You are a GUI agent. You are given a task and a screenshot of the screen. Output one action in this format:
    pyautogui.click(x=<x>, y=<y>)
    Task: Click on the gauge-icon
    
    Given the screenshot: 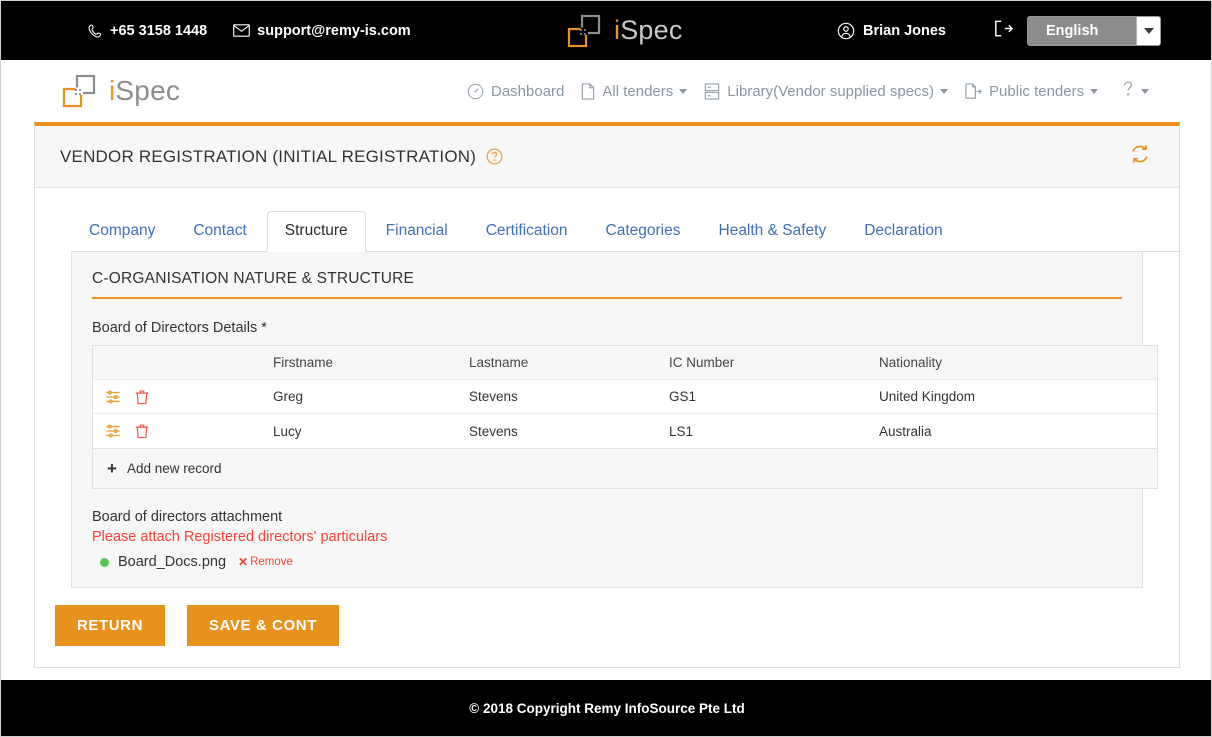 What is the action you would take?
    pyautogui.click(x=475, y=91)
    